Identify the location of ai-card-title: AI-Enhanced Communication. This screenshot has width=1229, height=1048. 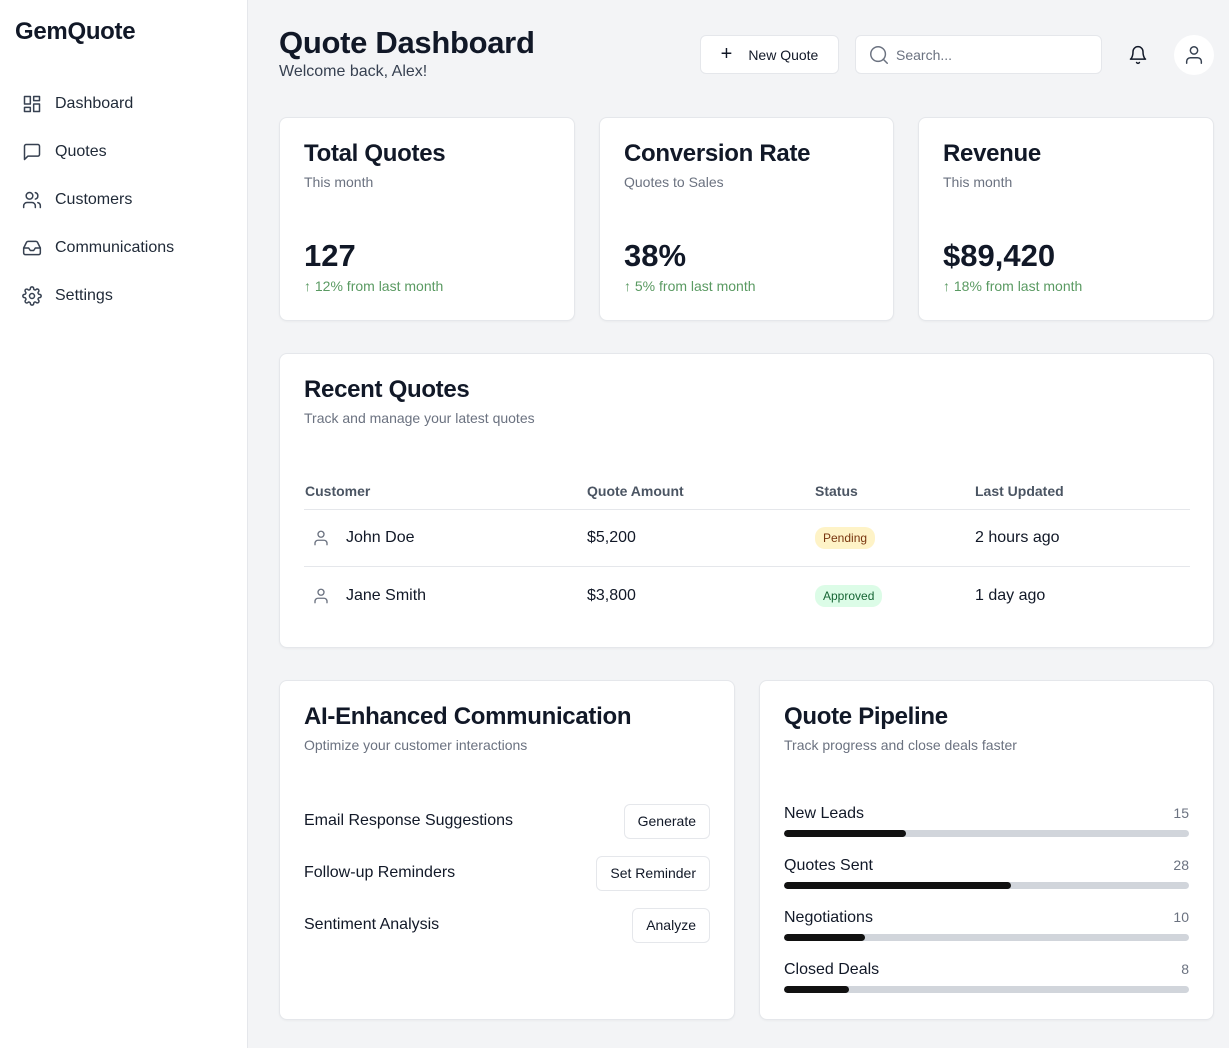
(468, 716).